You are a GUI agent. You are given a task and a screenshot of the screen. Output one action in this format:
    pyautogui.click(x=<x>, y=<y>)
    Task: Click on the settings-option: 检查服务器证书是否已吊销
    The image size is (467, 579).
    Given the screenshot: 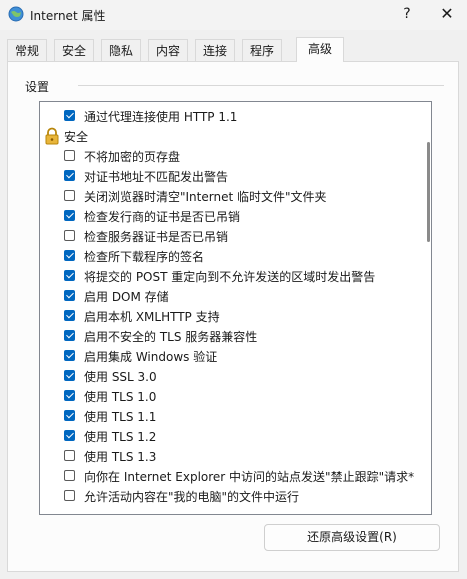 What is the action you would take?
    pyautogui.click(x=230, y=236)
    